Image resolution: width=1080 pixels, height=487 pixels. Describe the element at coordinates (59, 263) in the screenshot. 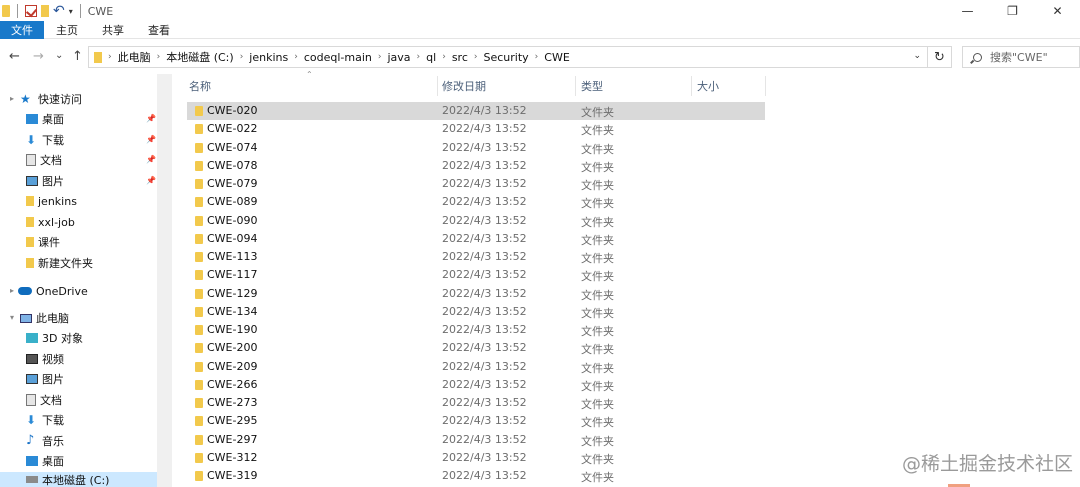

I see `nav-item-new-folder: 新建文件夹` at that location.